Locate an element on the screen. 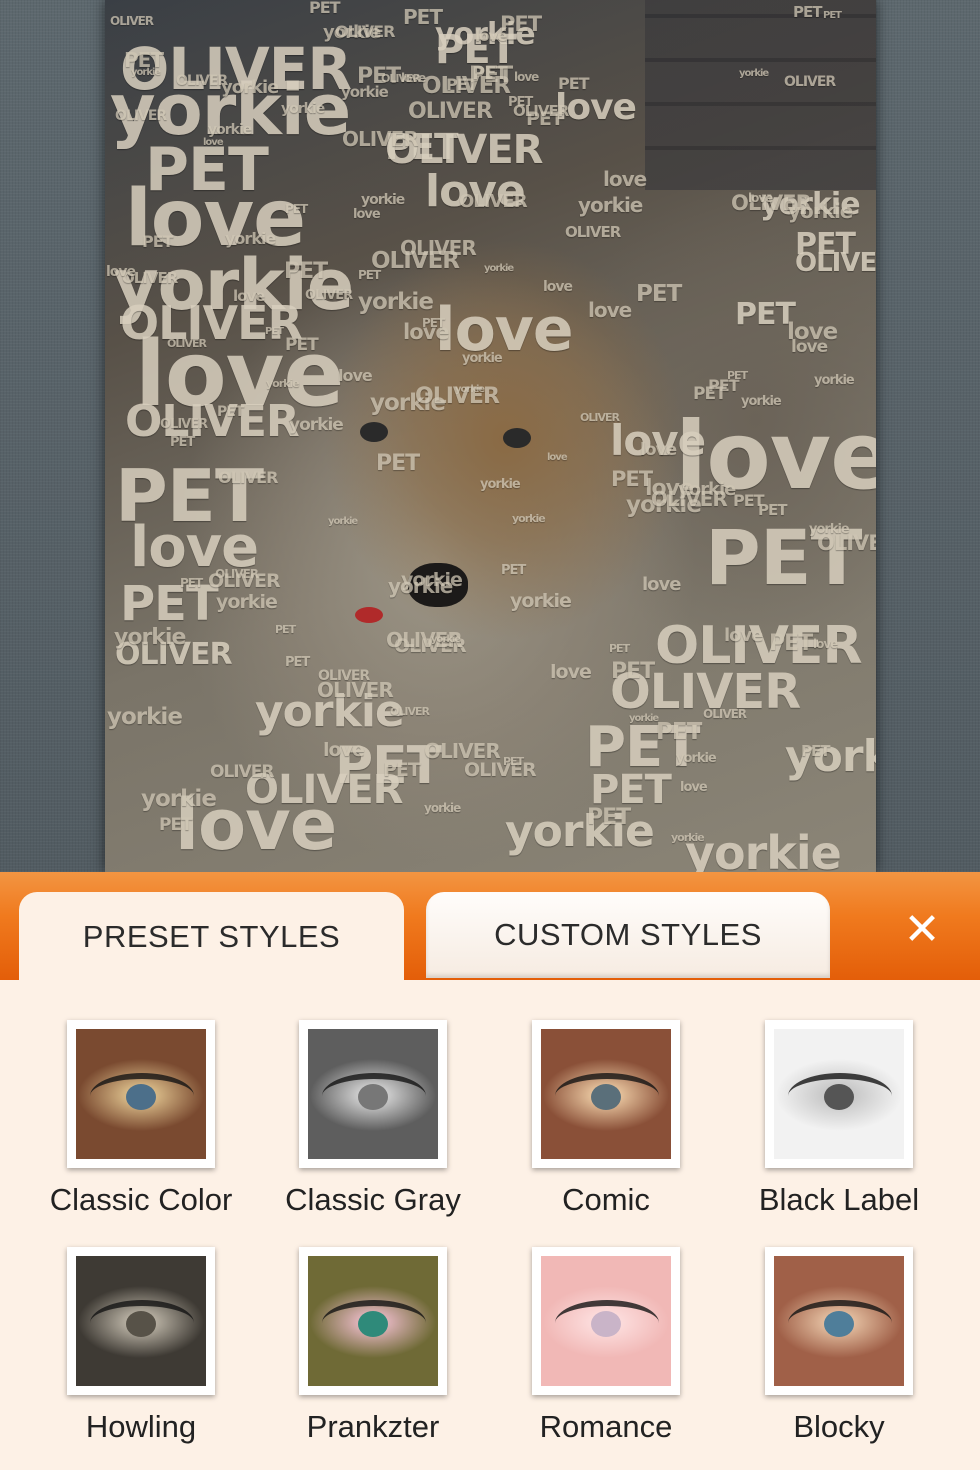 The image size is (980, 1470). close-icon: ✕ is located at coordinates (922, 929).